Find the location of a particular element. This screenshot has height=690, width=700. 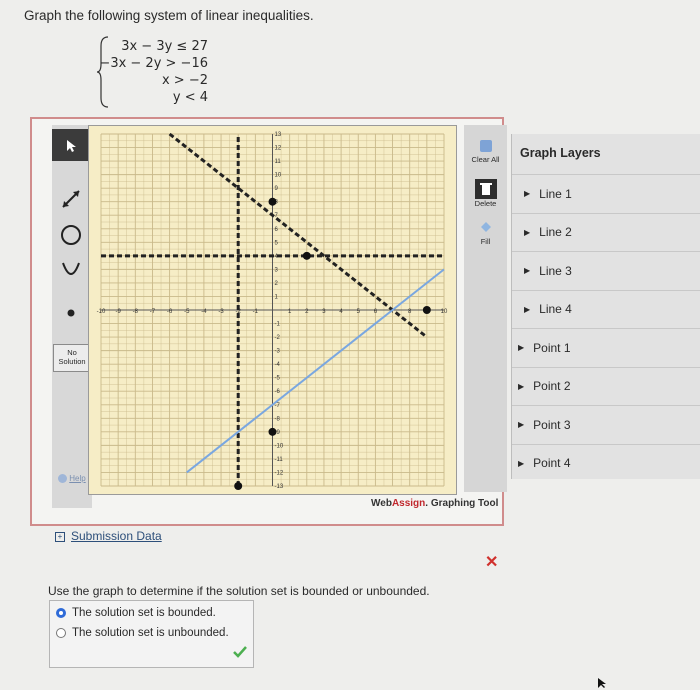

inequality-3: x > −2 is located at coordinates (184, 80).